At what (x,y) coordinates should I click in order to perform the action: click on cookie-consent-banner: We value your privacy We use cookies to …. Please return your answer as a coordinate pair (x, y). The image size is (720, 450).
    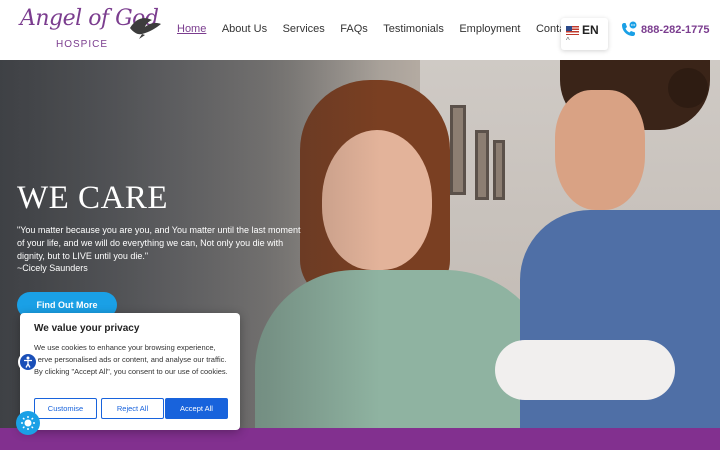
    Looking at the image, I should click on (130, 371).